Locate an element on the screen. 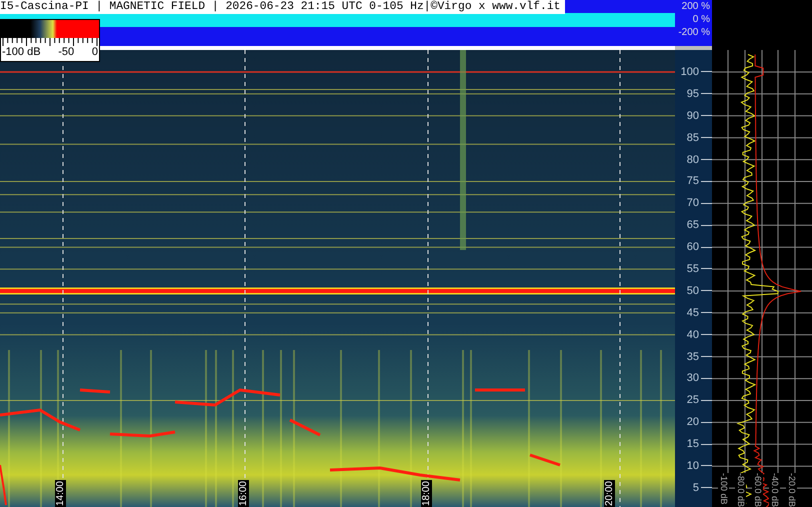 Image resolution: width=812 pixels, height=507 pixels. frequency-label: 20 is located at coordinates (692, 422).